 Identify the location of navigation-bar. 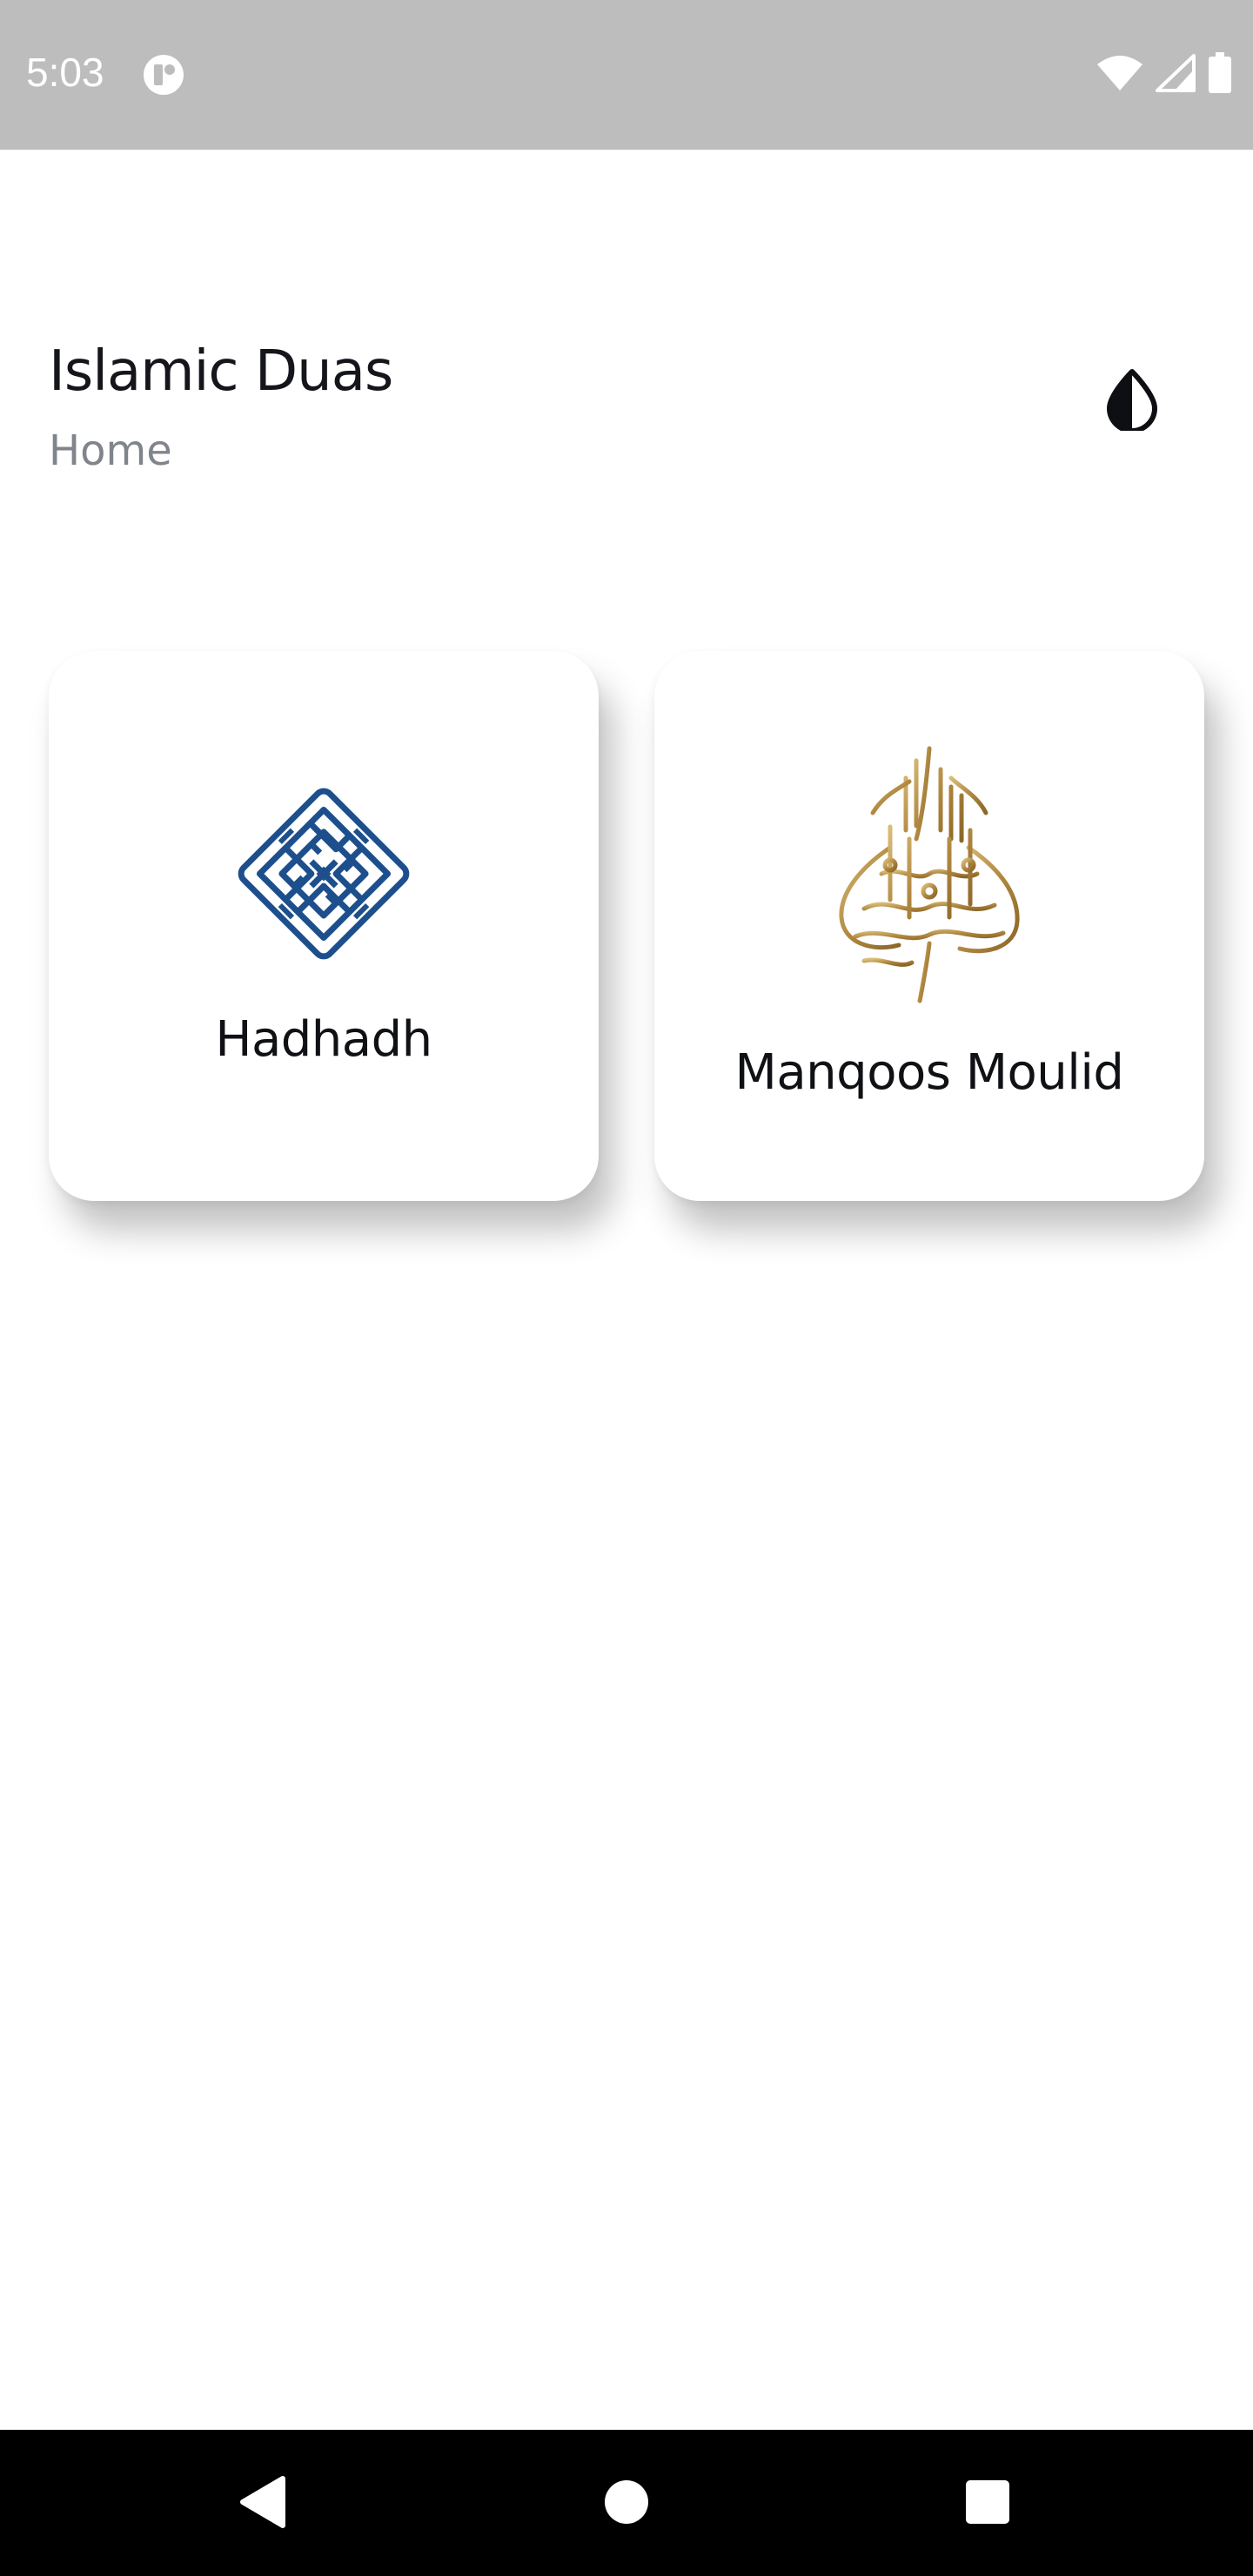
(626, 2503).